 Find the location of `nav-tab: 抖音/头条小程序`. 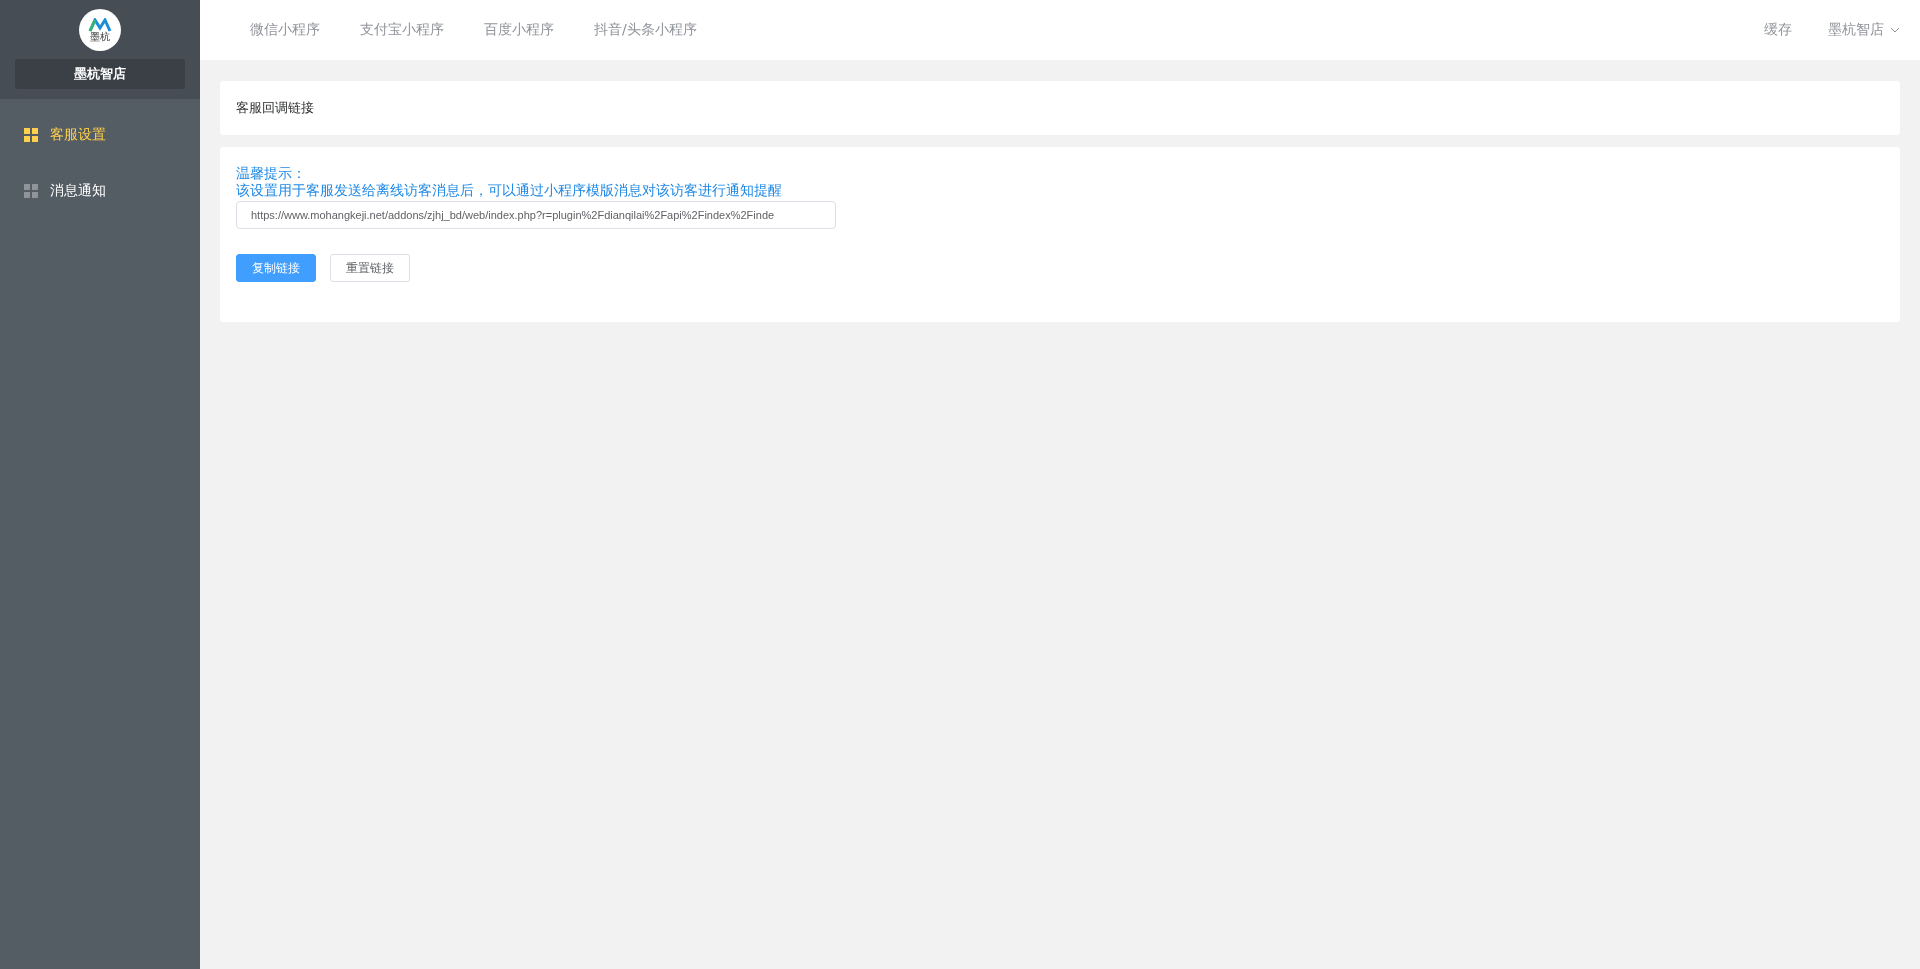

nav-tab: 抖音/头条小程序 is located at coordinates (645, 30).